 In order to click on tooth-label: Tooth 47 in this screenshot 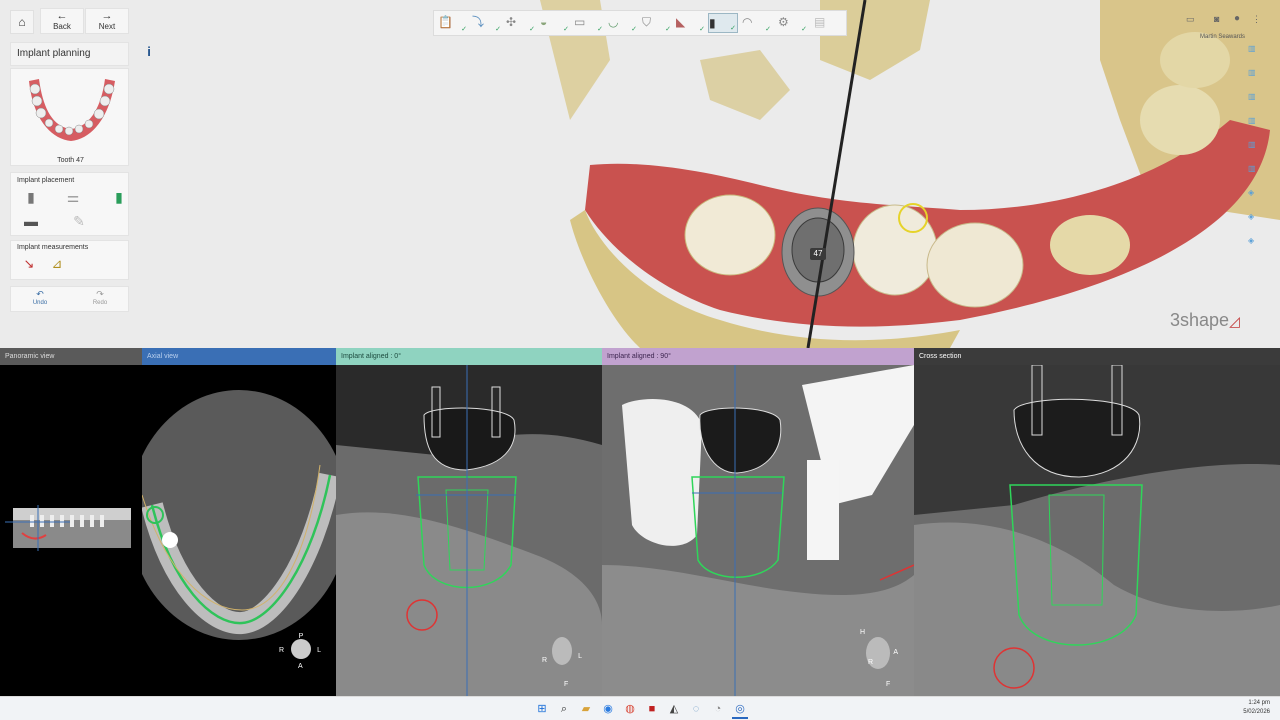, I will do `click(70, 160)`.